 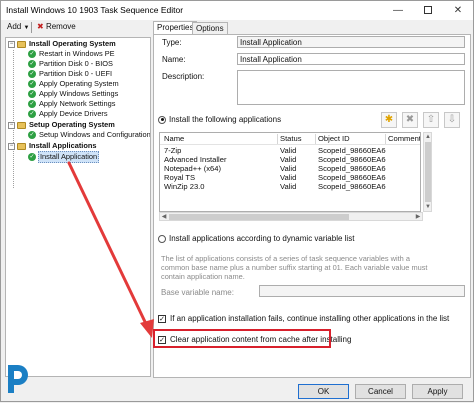 I want to click on scroll-up-icon: ▲, so click(x=428, y=137).